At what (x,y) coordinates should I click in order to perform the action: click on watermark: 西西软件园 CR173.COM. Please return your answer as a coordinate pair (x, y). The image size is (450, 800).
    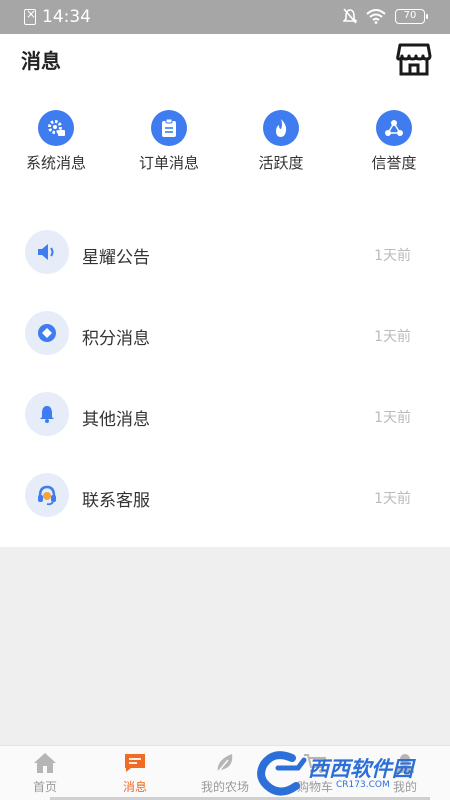
    Looking at the image, I should click on (340, 772).